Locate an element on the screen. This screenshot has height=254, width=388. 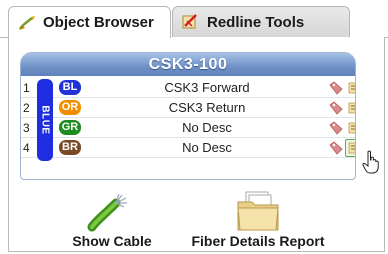
buffer-tube-label: BLUE is located at coordinates (45, 120).